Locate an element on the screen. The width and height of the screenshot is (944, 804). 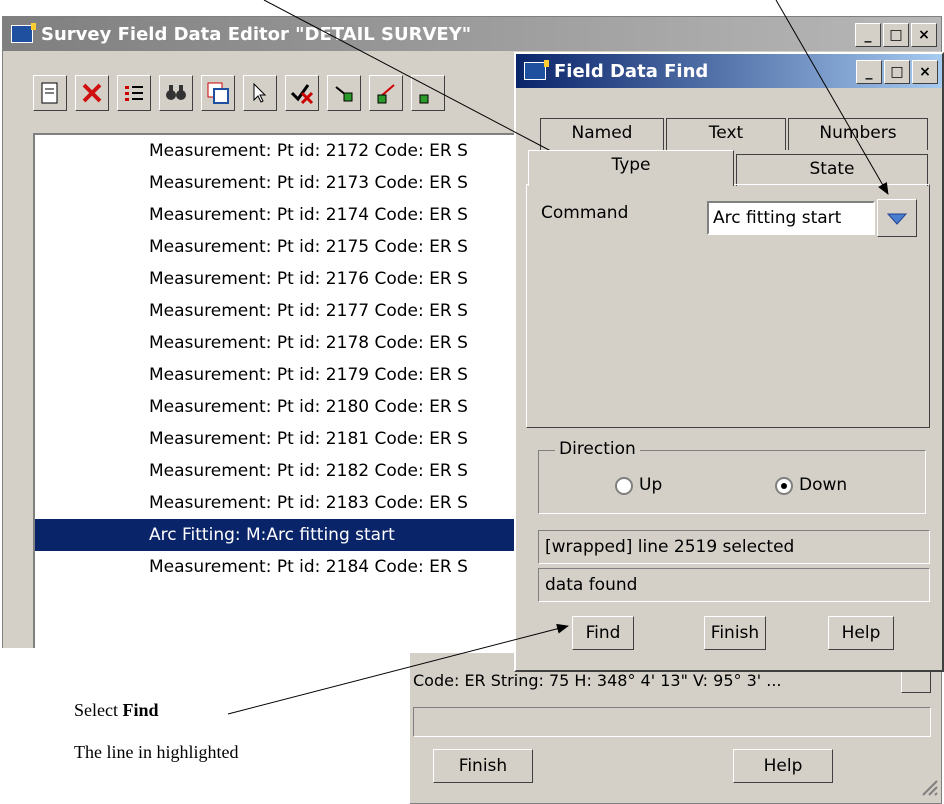
main-window-title: Survey Field Data Editor "DETAIL SURVEY" is located at coordinates (256, 34).